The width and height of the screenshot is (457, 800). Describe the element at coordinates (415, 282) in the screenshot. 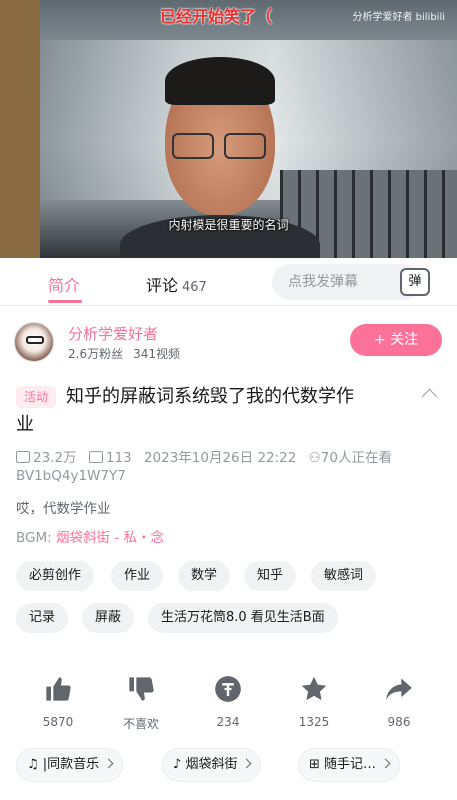

I see `danmaku-toggle-icon: 弹` at that location.